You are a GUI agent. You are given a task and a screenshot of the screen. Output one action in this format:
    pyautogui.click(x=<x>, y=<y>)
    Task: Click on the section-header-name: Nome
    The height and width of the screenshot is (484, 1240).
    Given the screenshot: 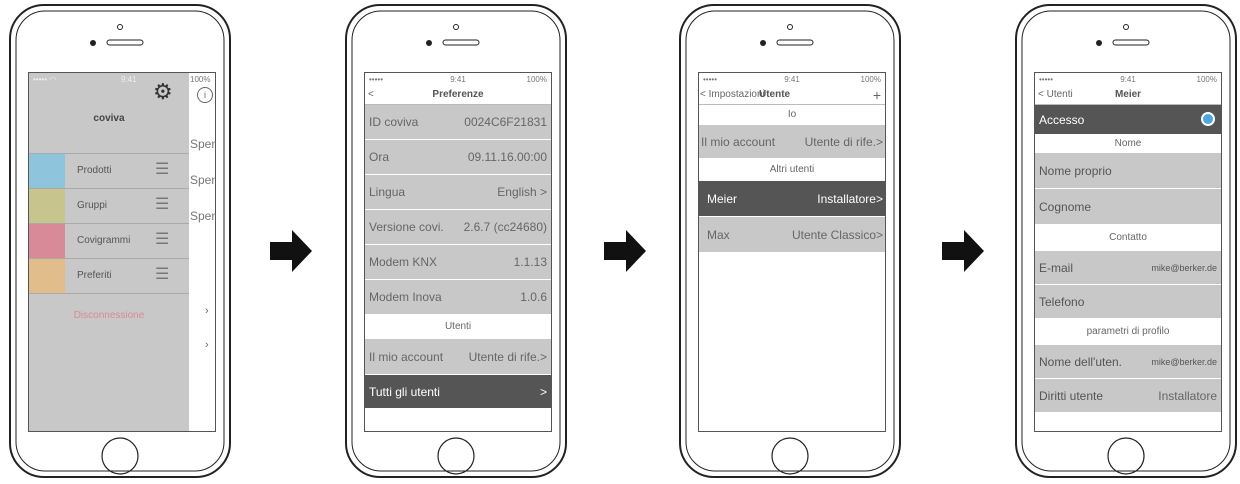 What is the action you would take?
    pyautogui.click(x=1128, y=144)
    